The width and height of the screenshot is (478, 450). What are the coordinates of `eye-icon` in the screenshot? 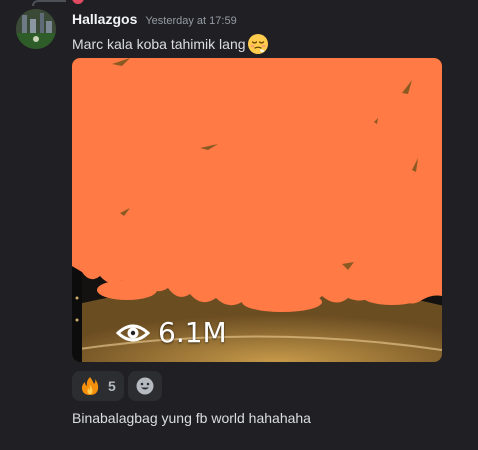 It's located at (133, 332).